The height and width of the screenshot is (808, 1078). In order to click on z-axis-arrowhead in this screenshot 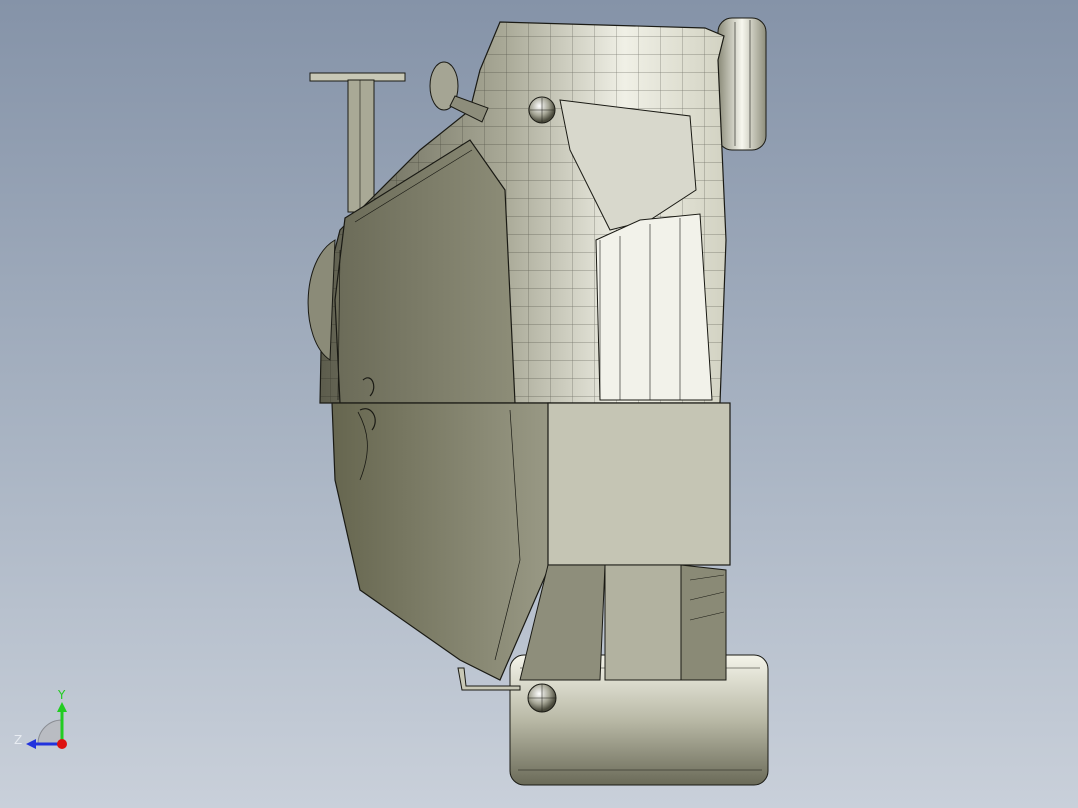, I will do `click(31, 744)`.